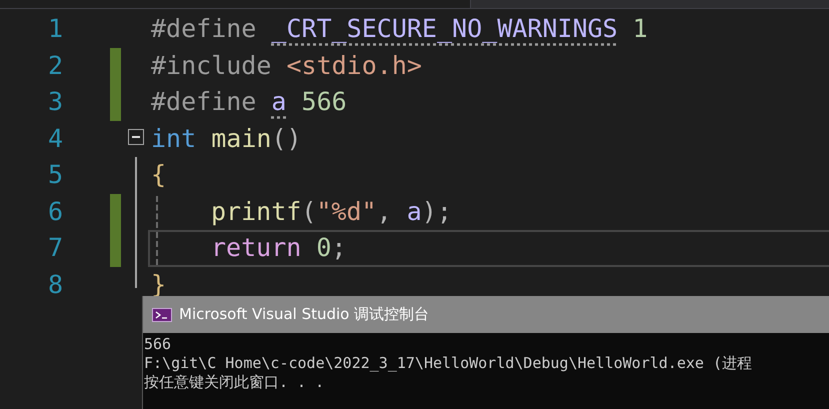  What do you see at coordinates (54, 175) in the screenshot?
I see `line-number: 5` at bounding box center [54, 175].